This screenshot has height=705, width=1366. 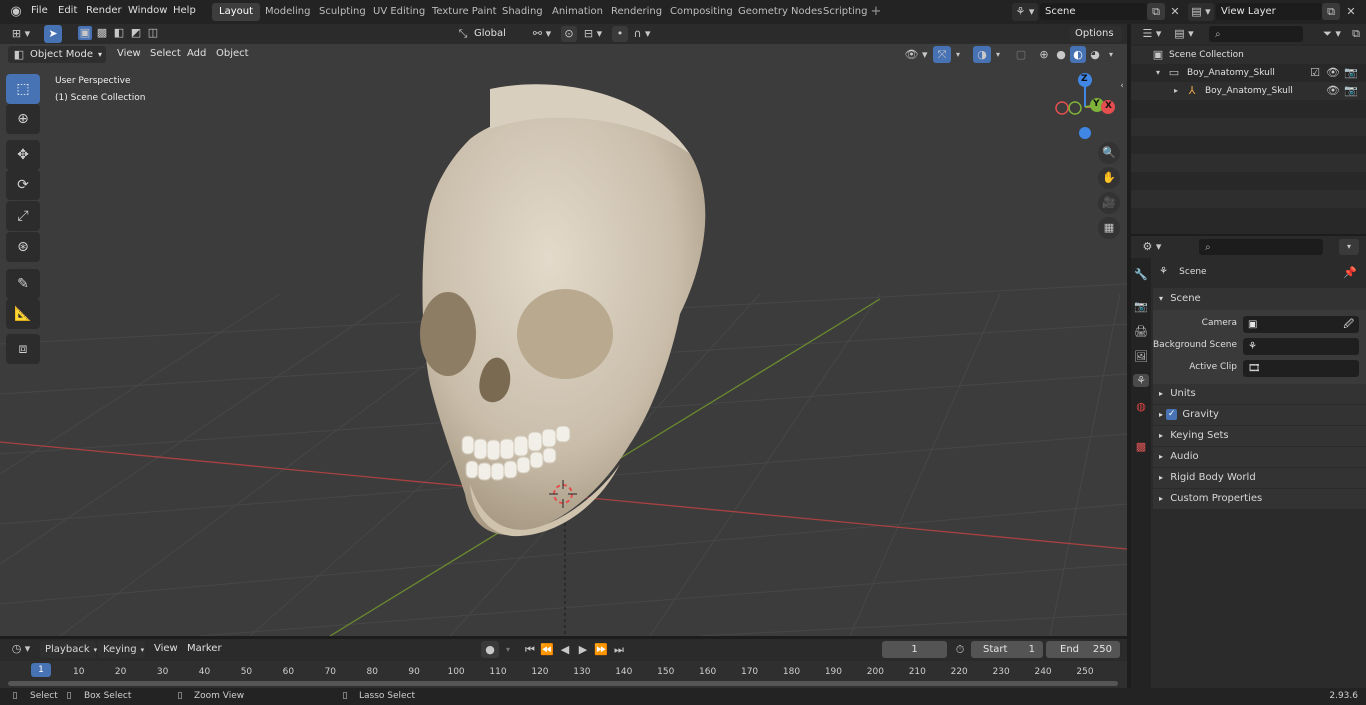 I want to click on zoom-view-icon: 🔍, so click(x=1109, y=153).